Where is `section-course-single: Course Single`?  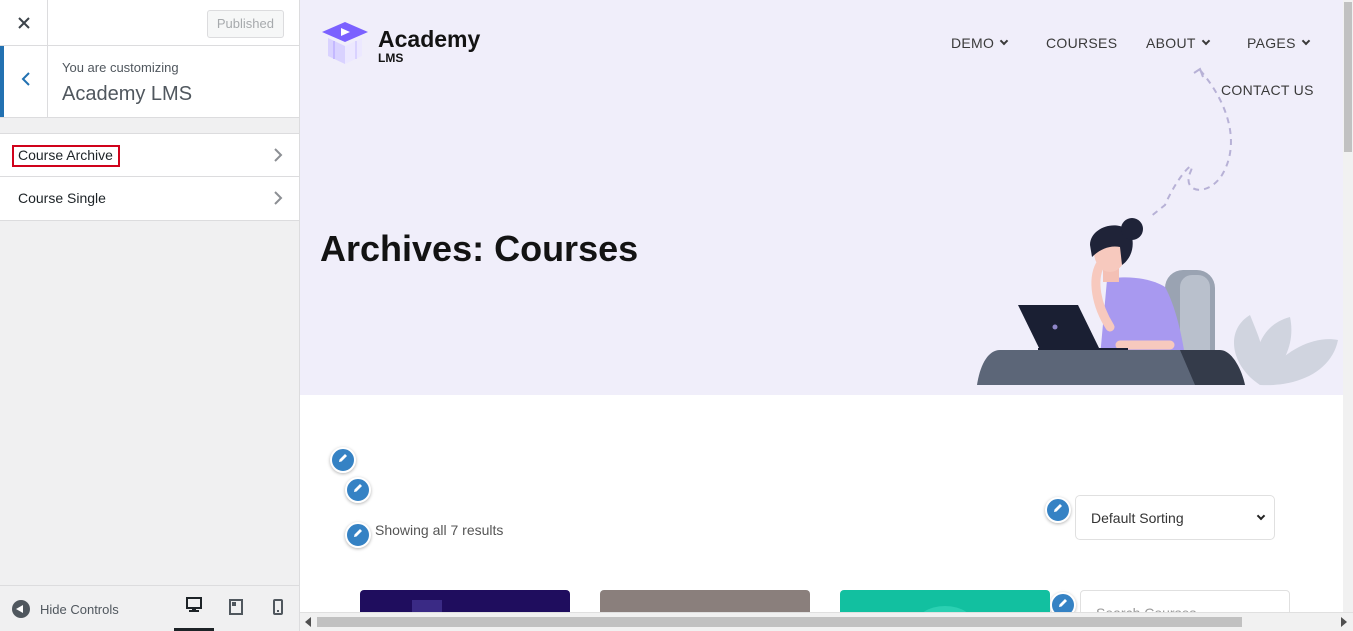
section-course-single: Course Single is located at coordinates (149, 199).